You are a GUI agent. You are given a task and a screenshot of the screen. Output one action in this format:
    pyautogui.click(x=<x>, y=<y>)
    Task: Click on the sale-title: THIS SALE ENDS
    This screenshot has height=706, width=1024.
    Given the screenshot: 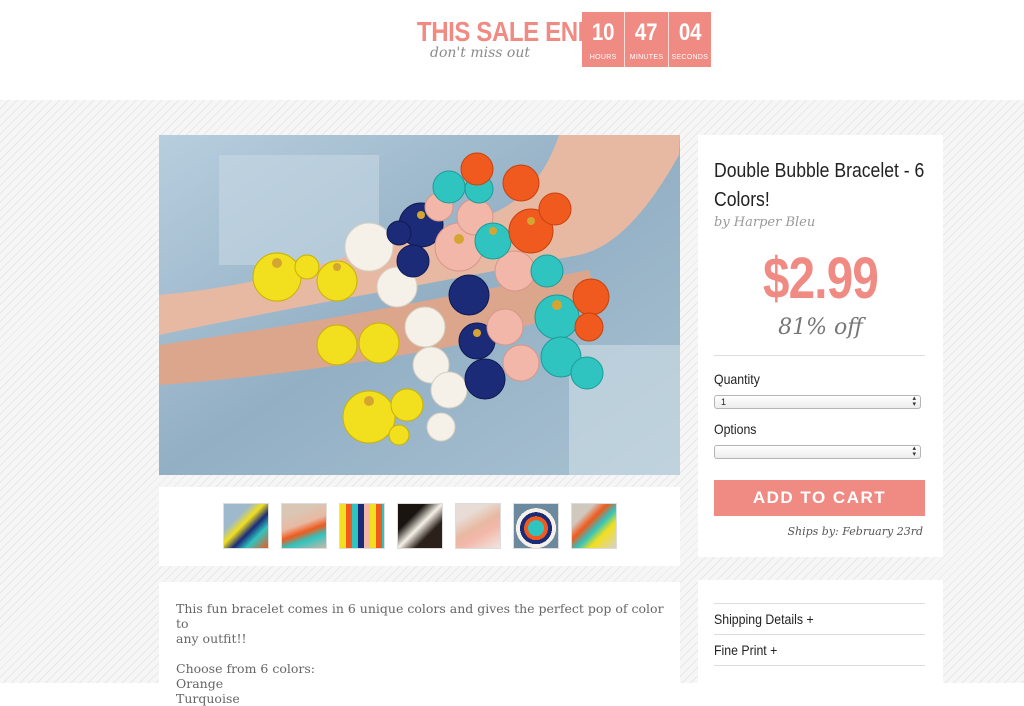 What is the action you would take?
    pyautogui.click(x=513, y=31)
    